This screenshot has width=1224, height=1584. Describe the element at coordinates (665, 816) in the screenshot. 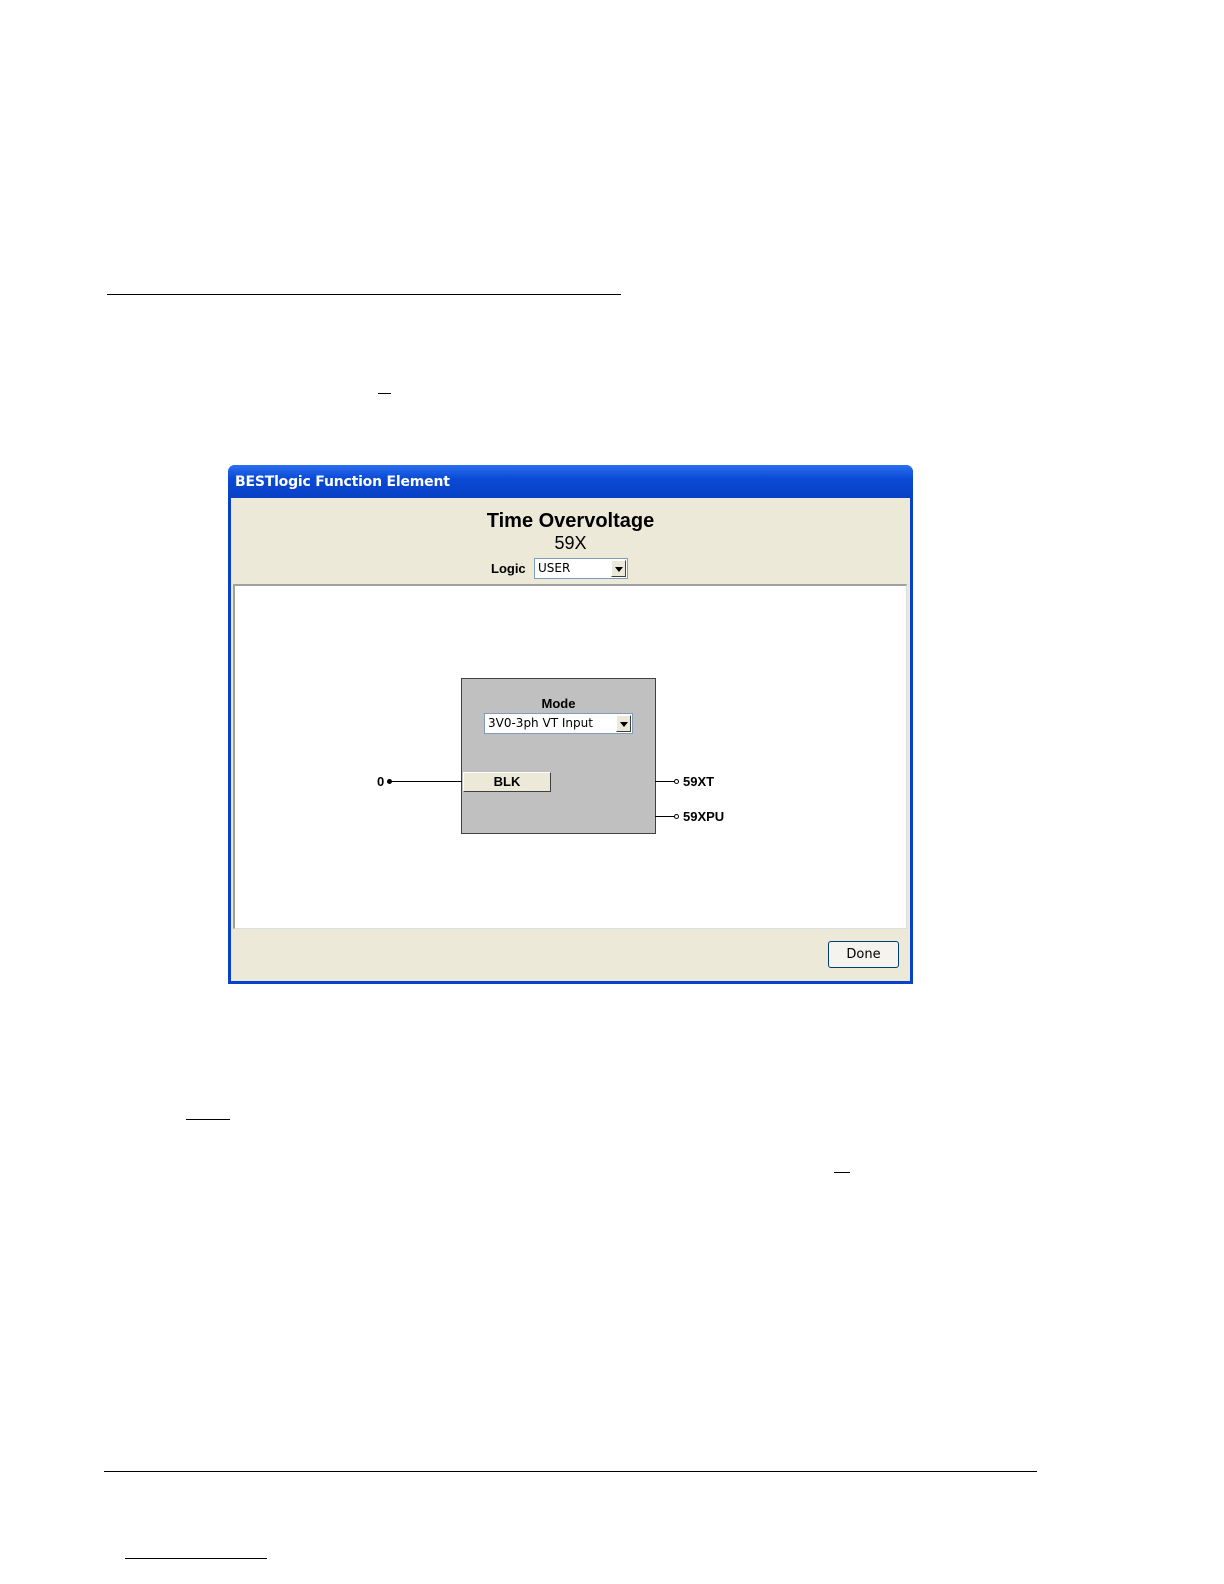

I see `pickup-output-wire` at that location.